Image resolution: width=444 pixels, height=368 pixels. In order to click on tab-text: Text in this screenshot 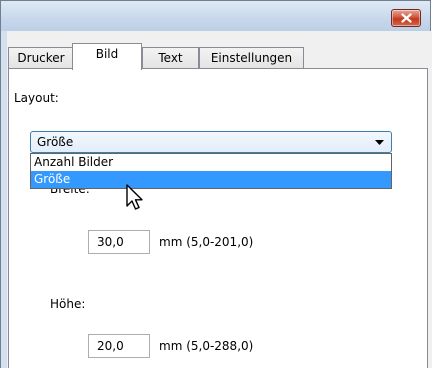, I will do `click(170, 58)`.